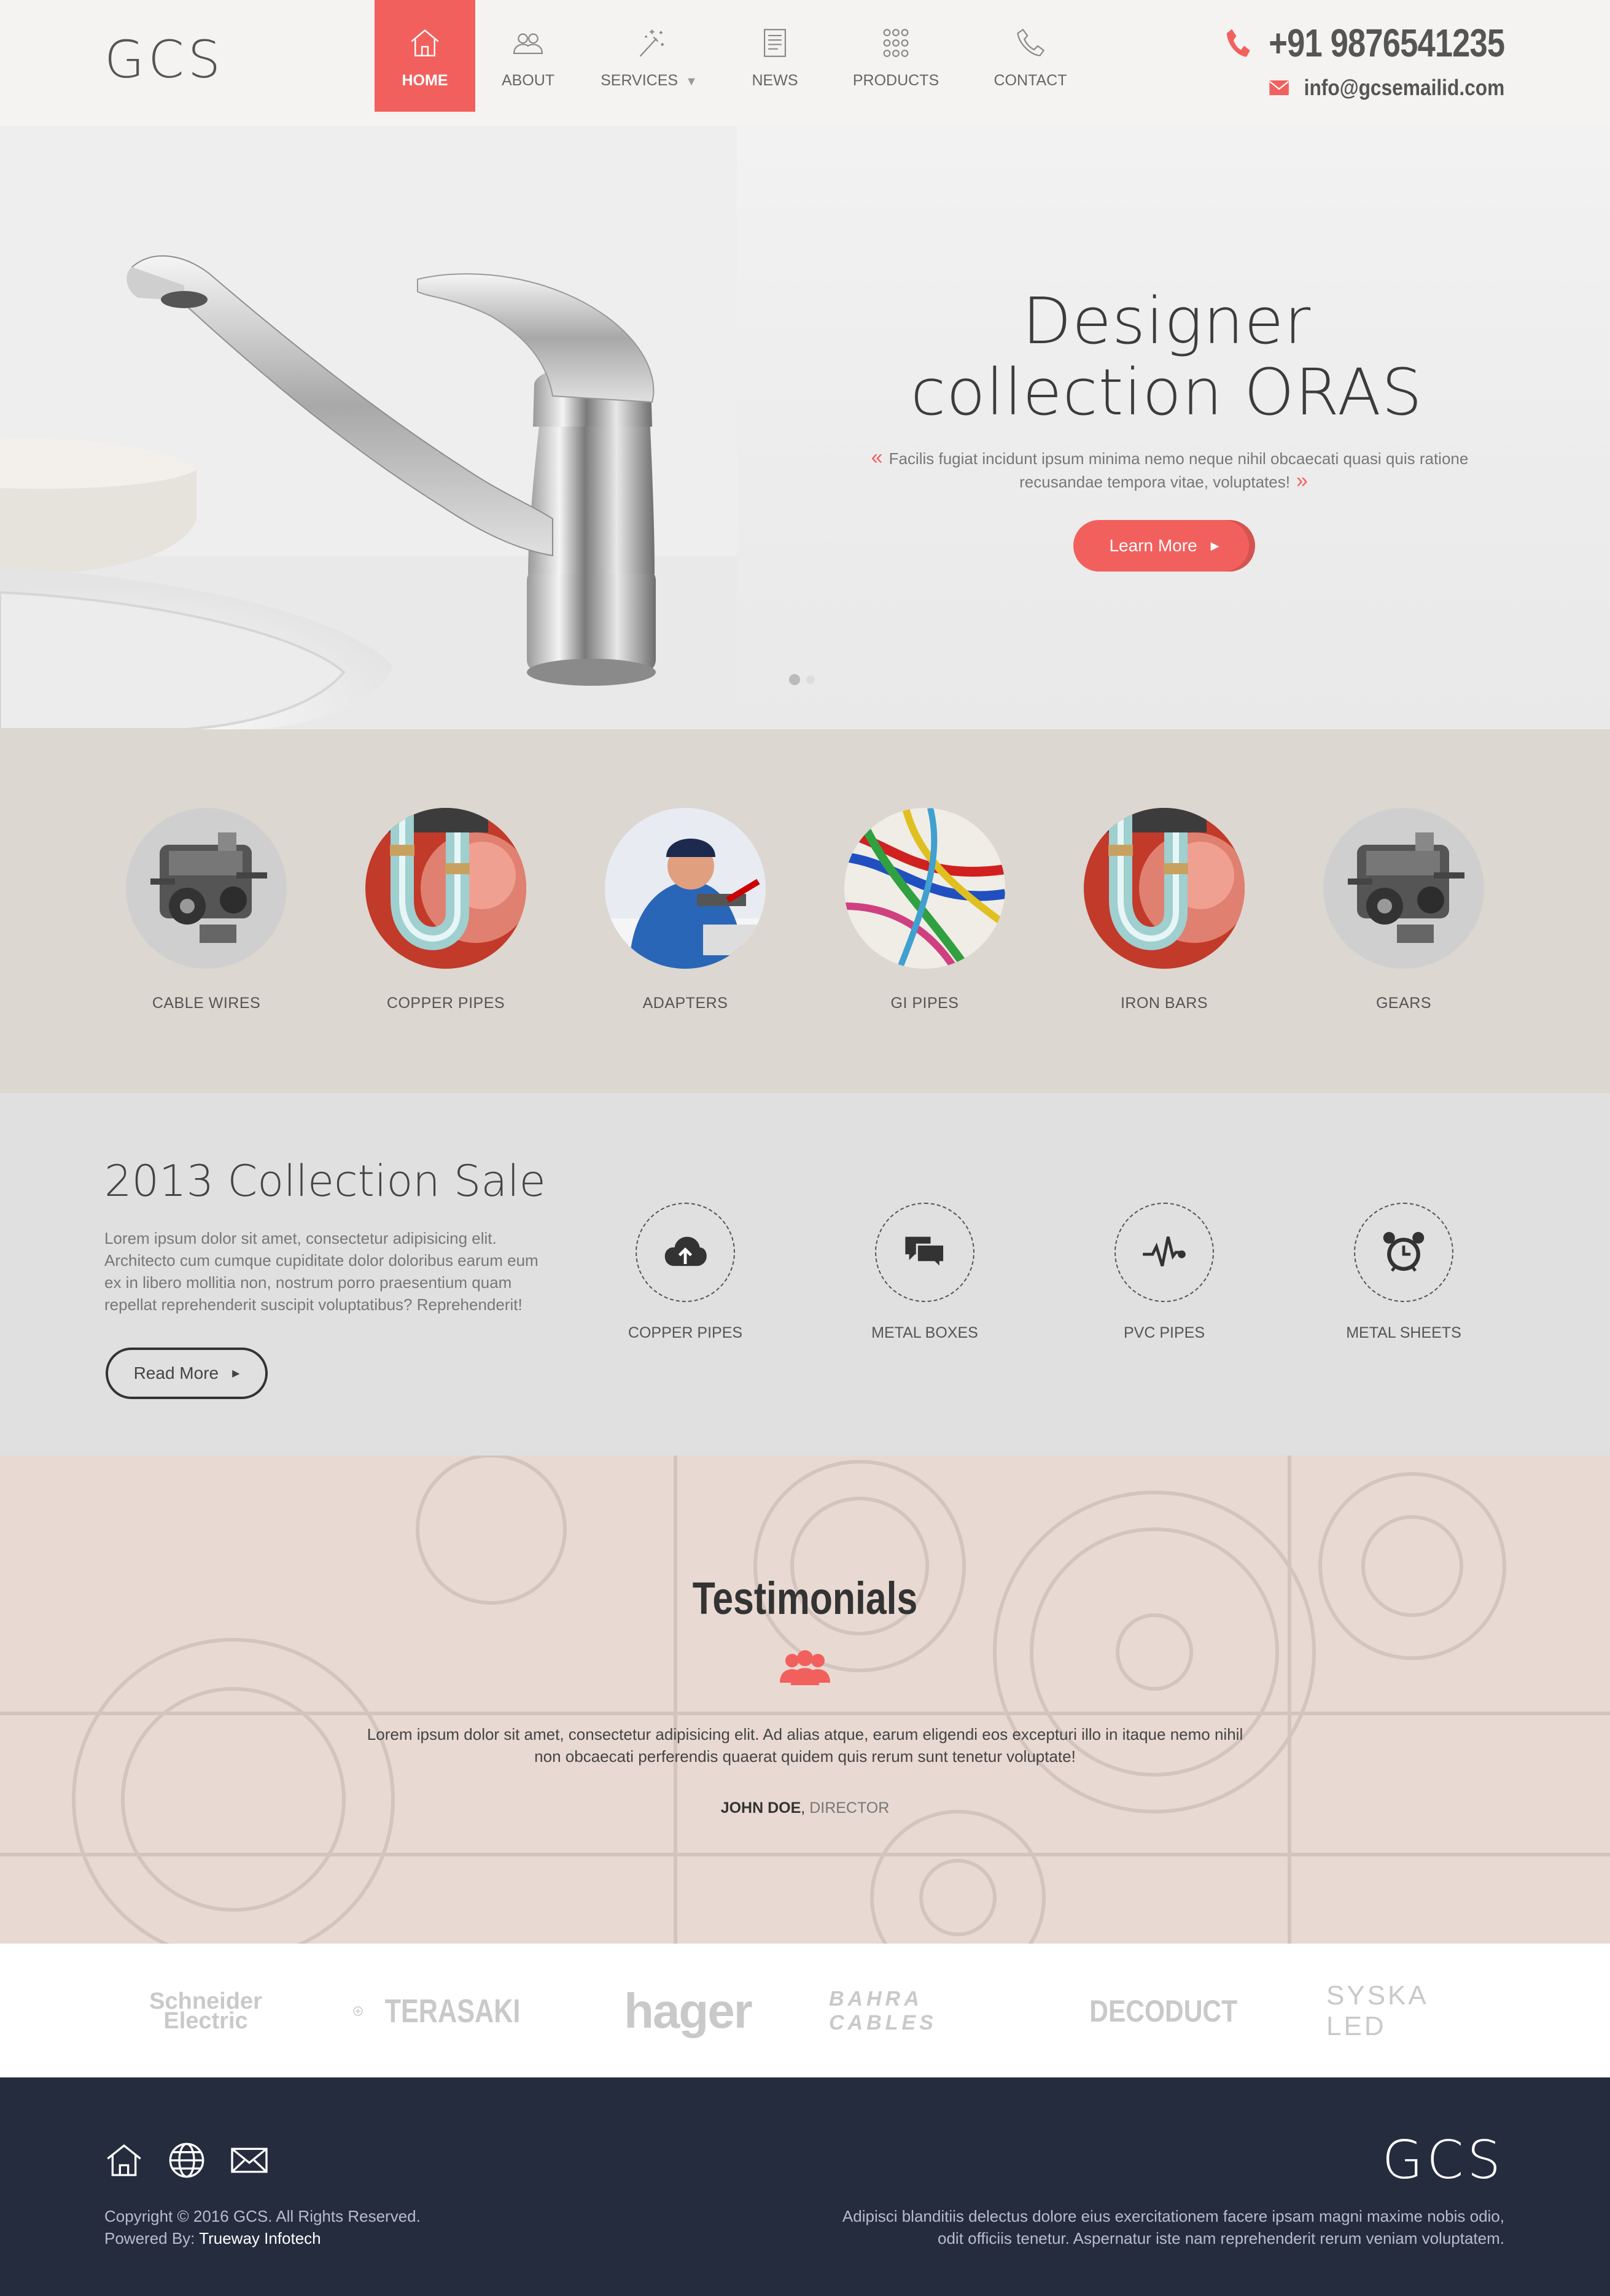  What do you see at coordinates (924, 888) in the screenshot?
I see `wires-image` at bounding box center [924, 888].